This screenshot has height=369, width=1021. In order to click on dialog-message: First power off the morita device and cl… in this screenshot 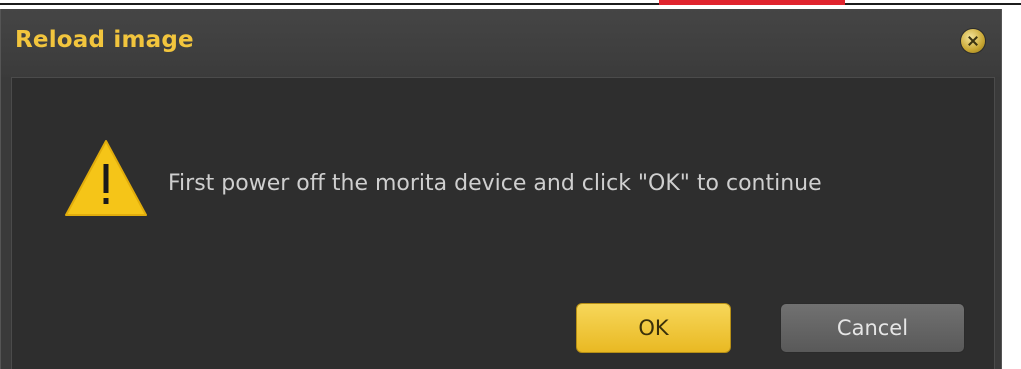, I will do `click(495, 183)`.